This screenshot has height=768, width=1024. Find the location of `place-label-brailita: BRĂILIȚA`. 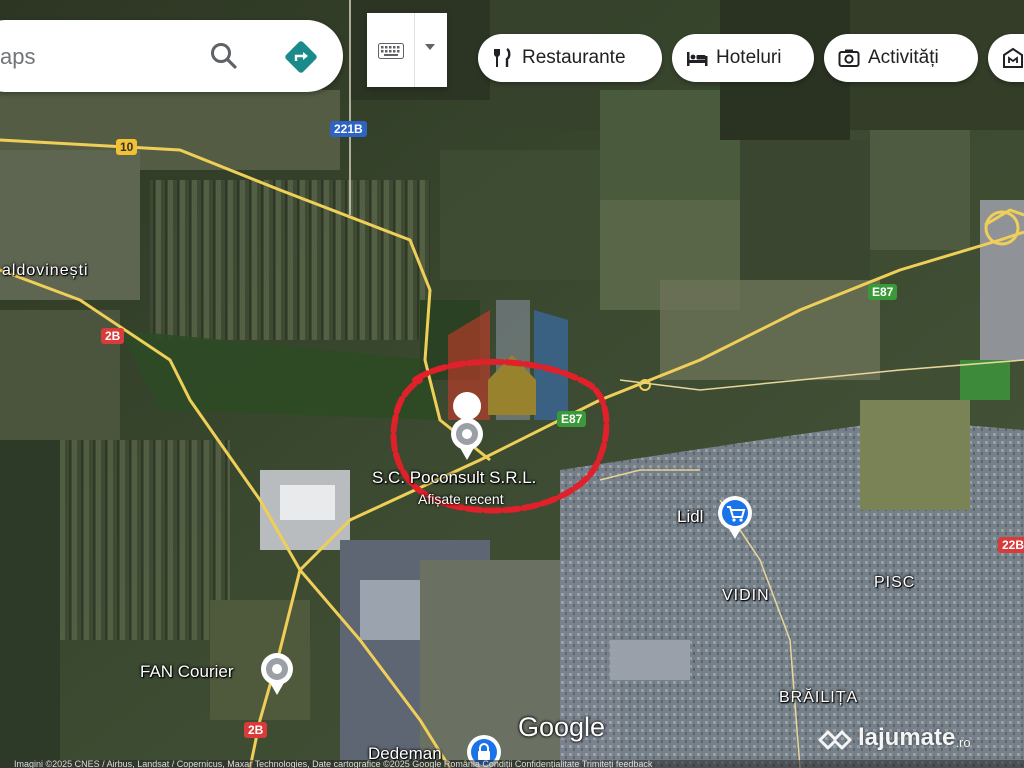

place-label-brailita: BRĂILIȚA is located at coordinates (819, 697).